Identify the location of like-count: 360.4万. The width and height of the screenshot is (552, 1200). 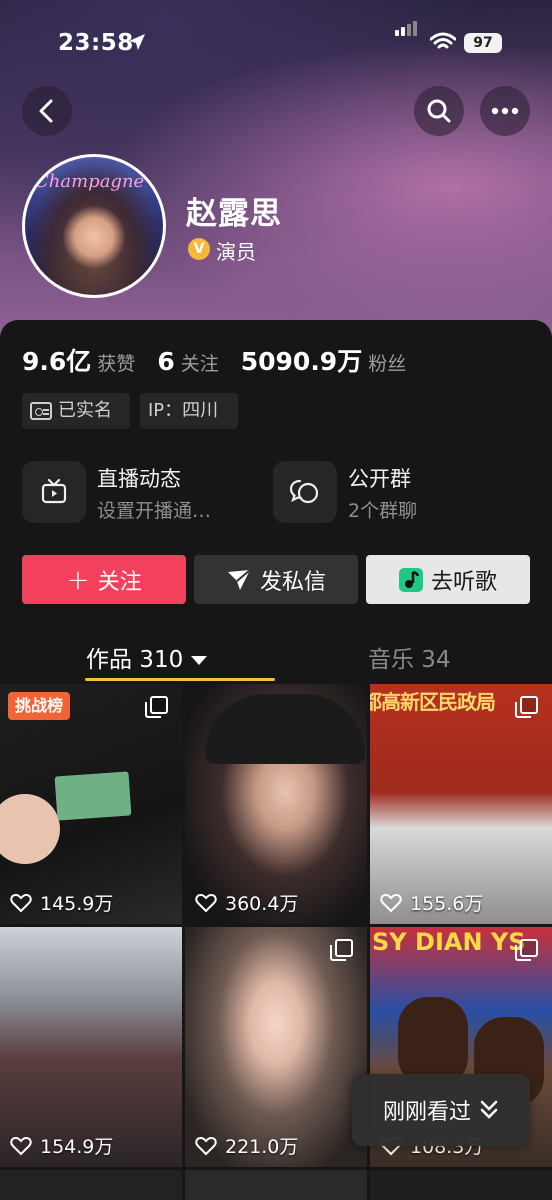
(246, 902).